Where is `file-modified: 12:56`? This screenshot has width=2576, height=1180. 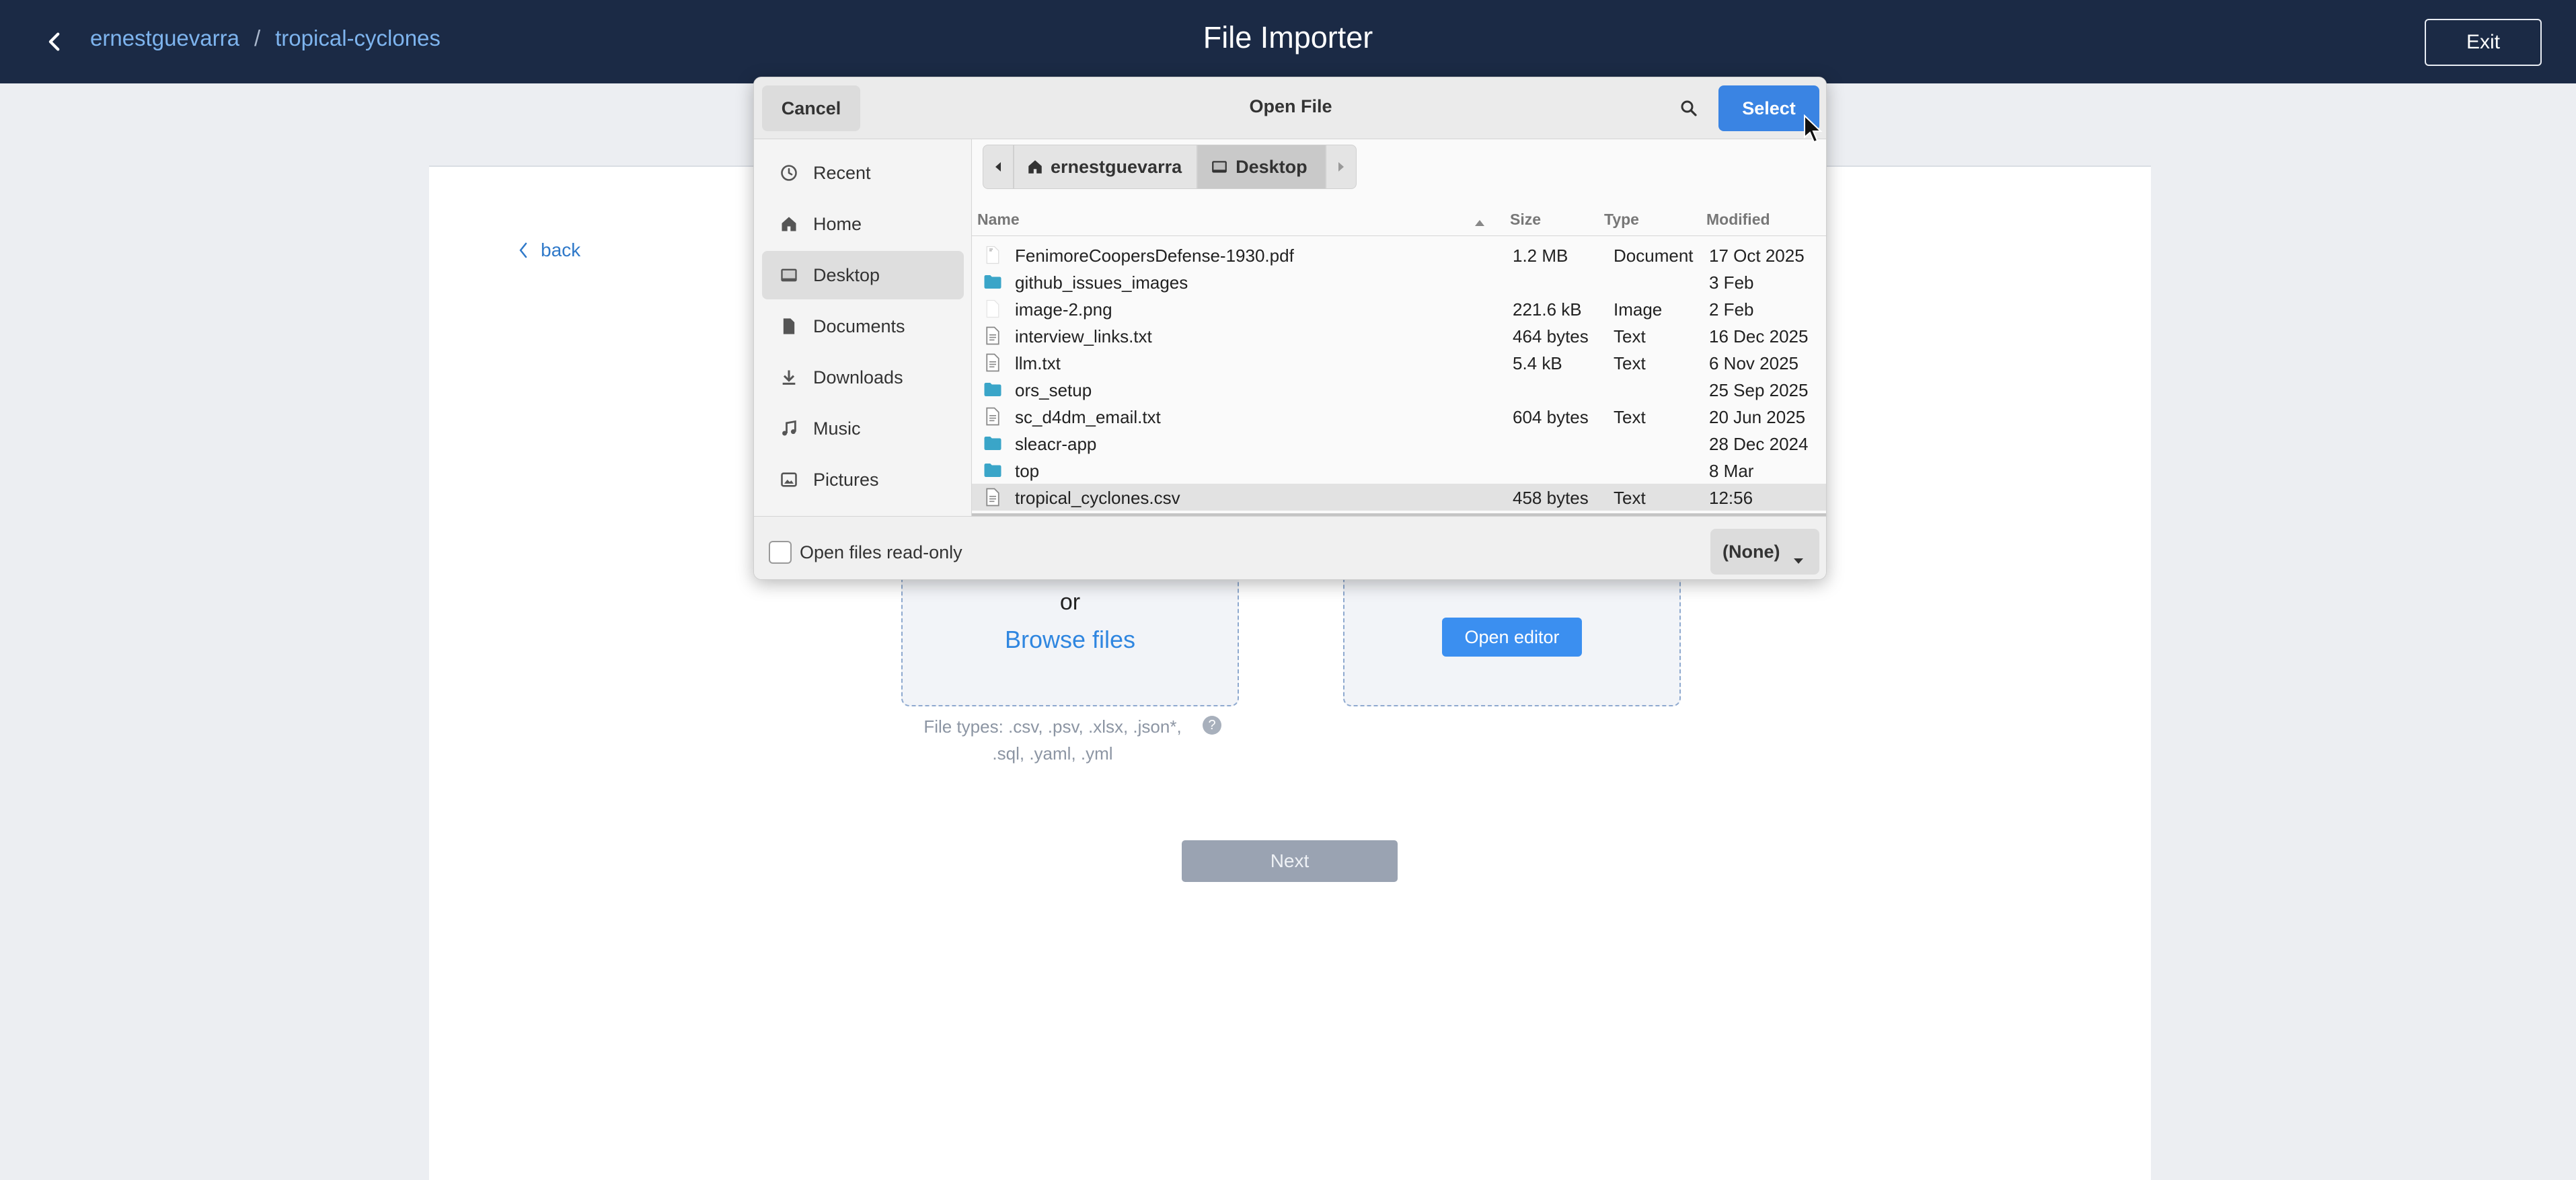
file-modified: 12:56 is located at coordinates (1731, 498).